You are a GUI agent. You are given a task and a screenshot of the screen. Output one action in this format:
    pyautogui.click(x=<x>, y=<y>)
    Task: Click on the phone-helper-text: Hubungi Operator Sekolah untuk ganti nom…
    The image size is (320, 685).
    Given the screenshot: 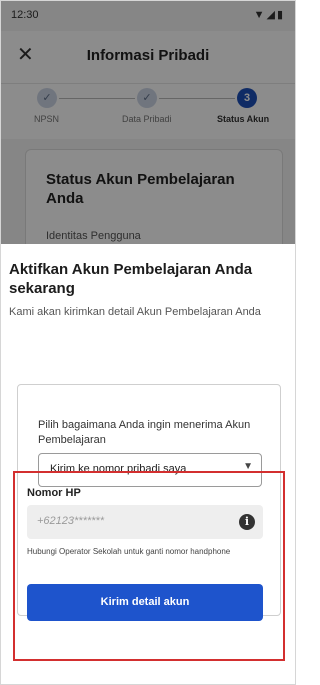 What is the action you would take?
    pyautogui.click(x=129, y=551)
    